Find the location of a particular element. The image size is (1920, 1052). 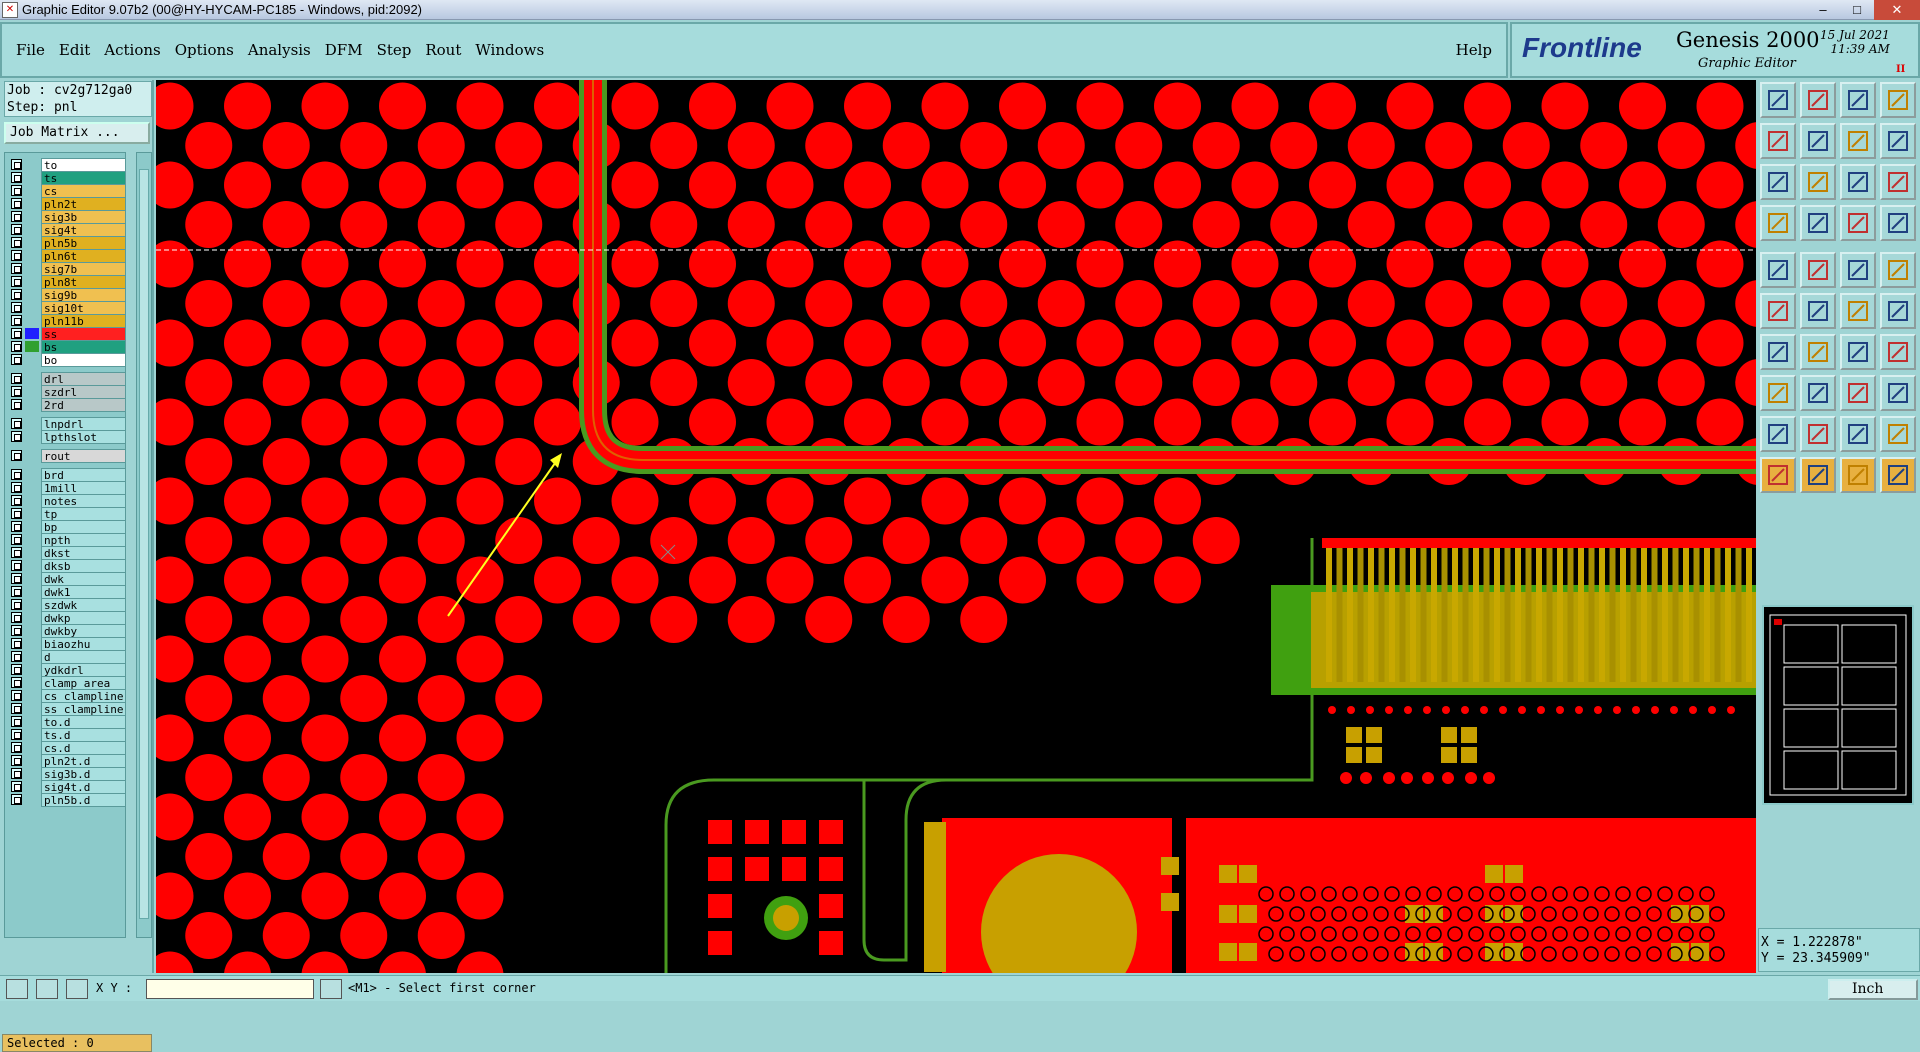

layer-stack2-icon is located at coordinates (1898, 223).